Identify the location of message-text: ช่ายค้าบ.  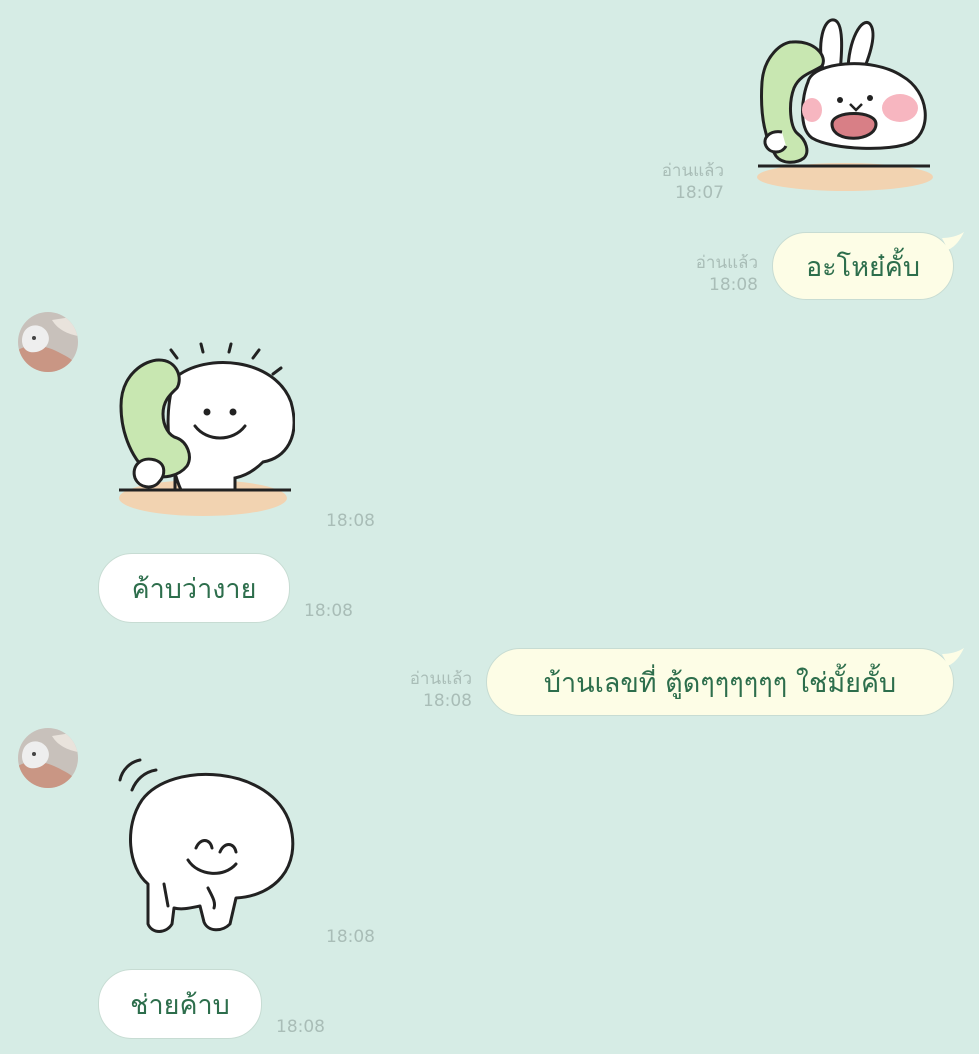
(180, 1005).